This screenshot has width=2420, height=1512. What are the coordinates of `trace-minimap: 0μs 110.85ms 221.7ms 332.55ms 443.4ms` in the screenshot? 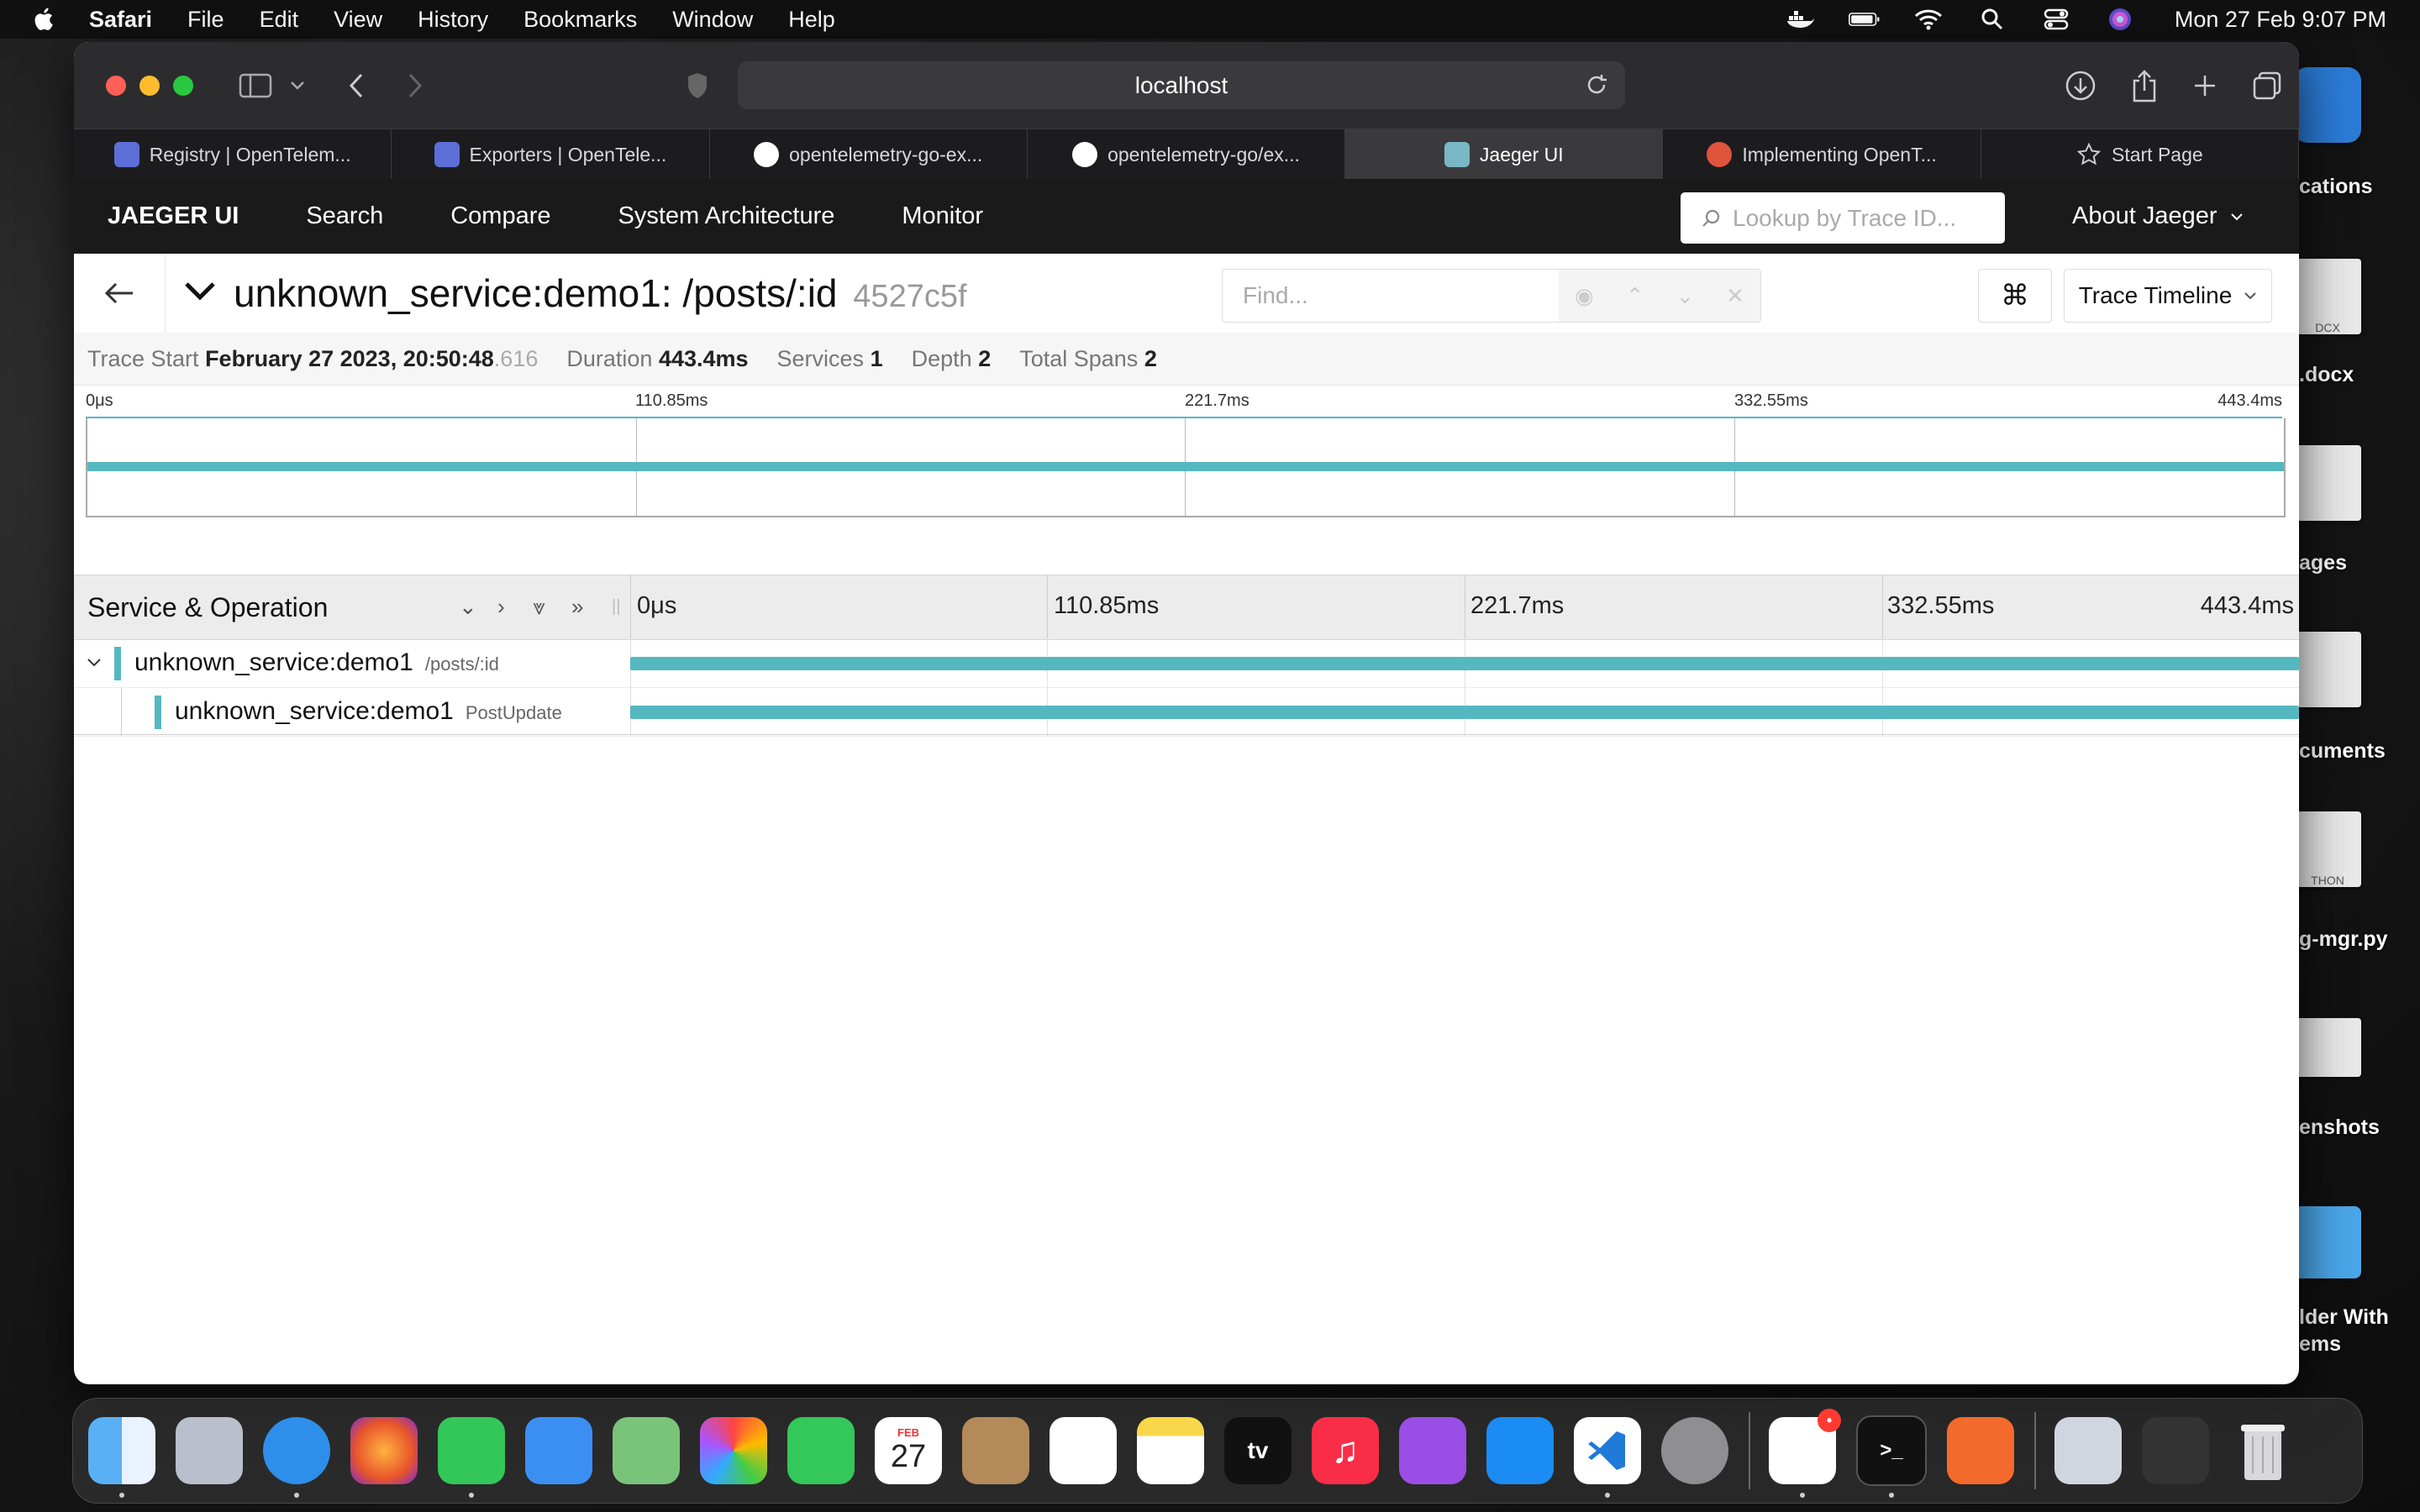 It's located at (1186, 471).